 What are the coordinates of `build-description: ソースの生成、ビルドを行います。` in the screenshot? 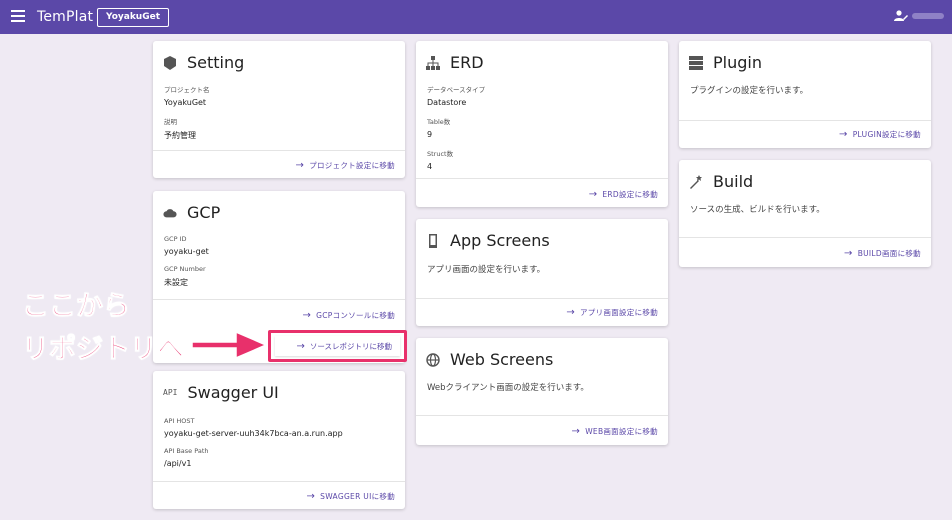 It's located at (757, 210).